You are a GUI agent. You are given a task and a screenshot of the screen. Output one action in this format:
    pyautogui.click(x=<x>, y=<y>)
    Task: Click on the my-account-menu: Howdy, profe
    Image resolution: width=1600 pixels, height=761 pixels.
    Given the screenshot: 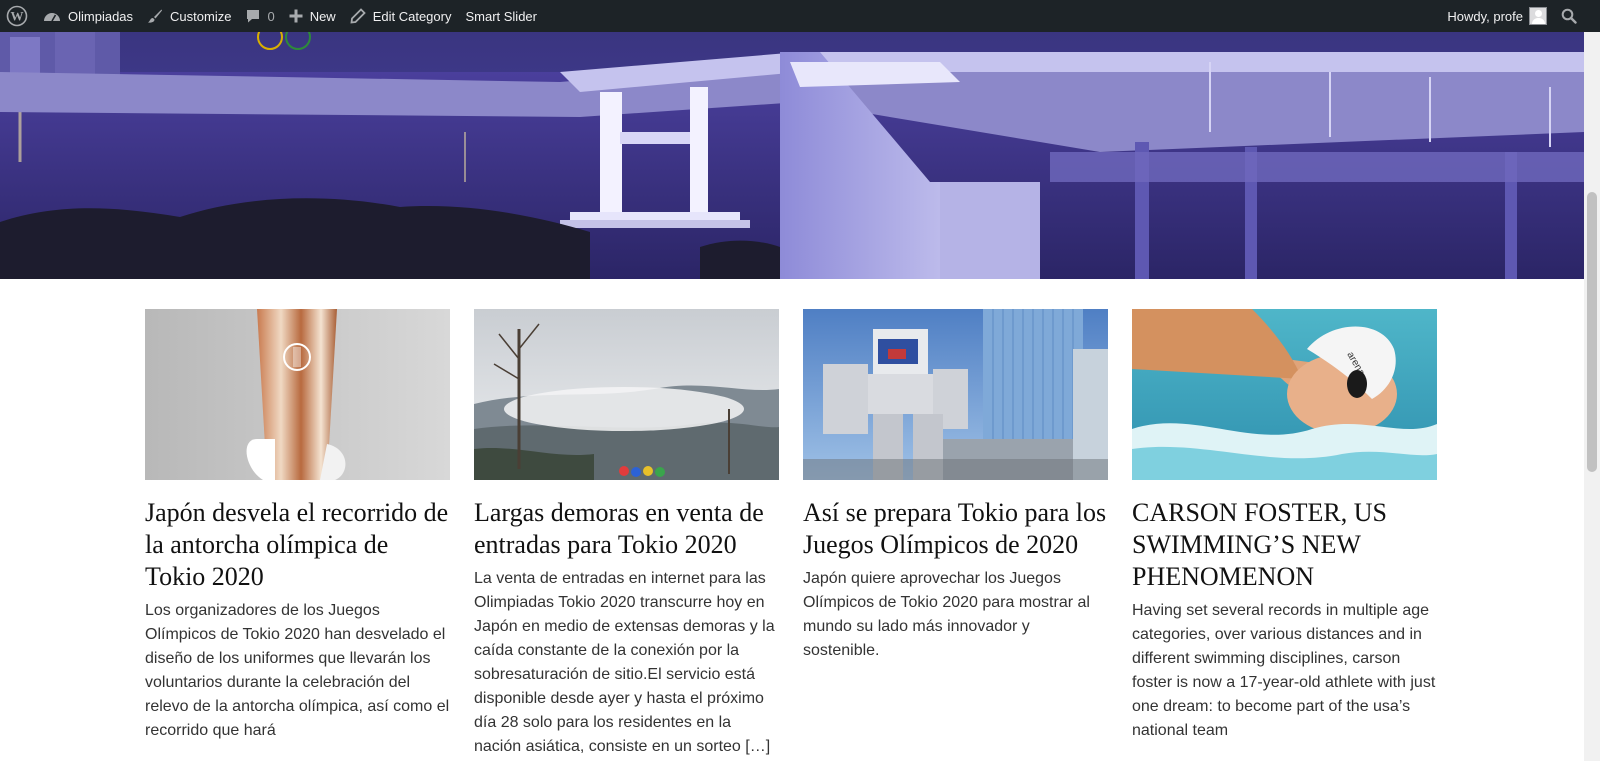 What is the action you would take?
    pyautogui.click(x=1497, y=16)
    